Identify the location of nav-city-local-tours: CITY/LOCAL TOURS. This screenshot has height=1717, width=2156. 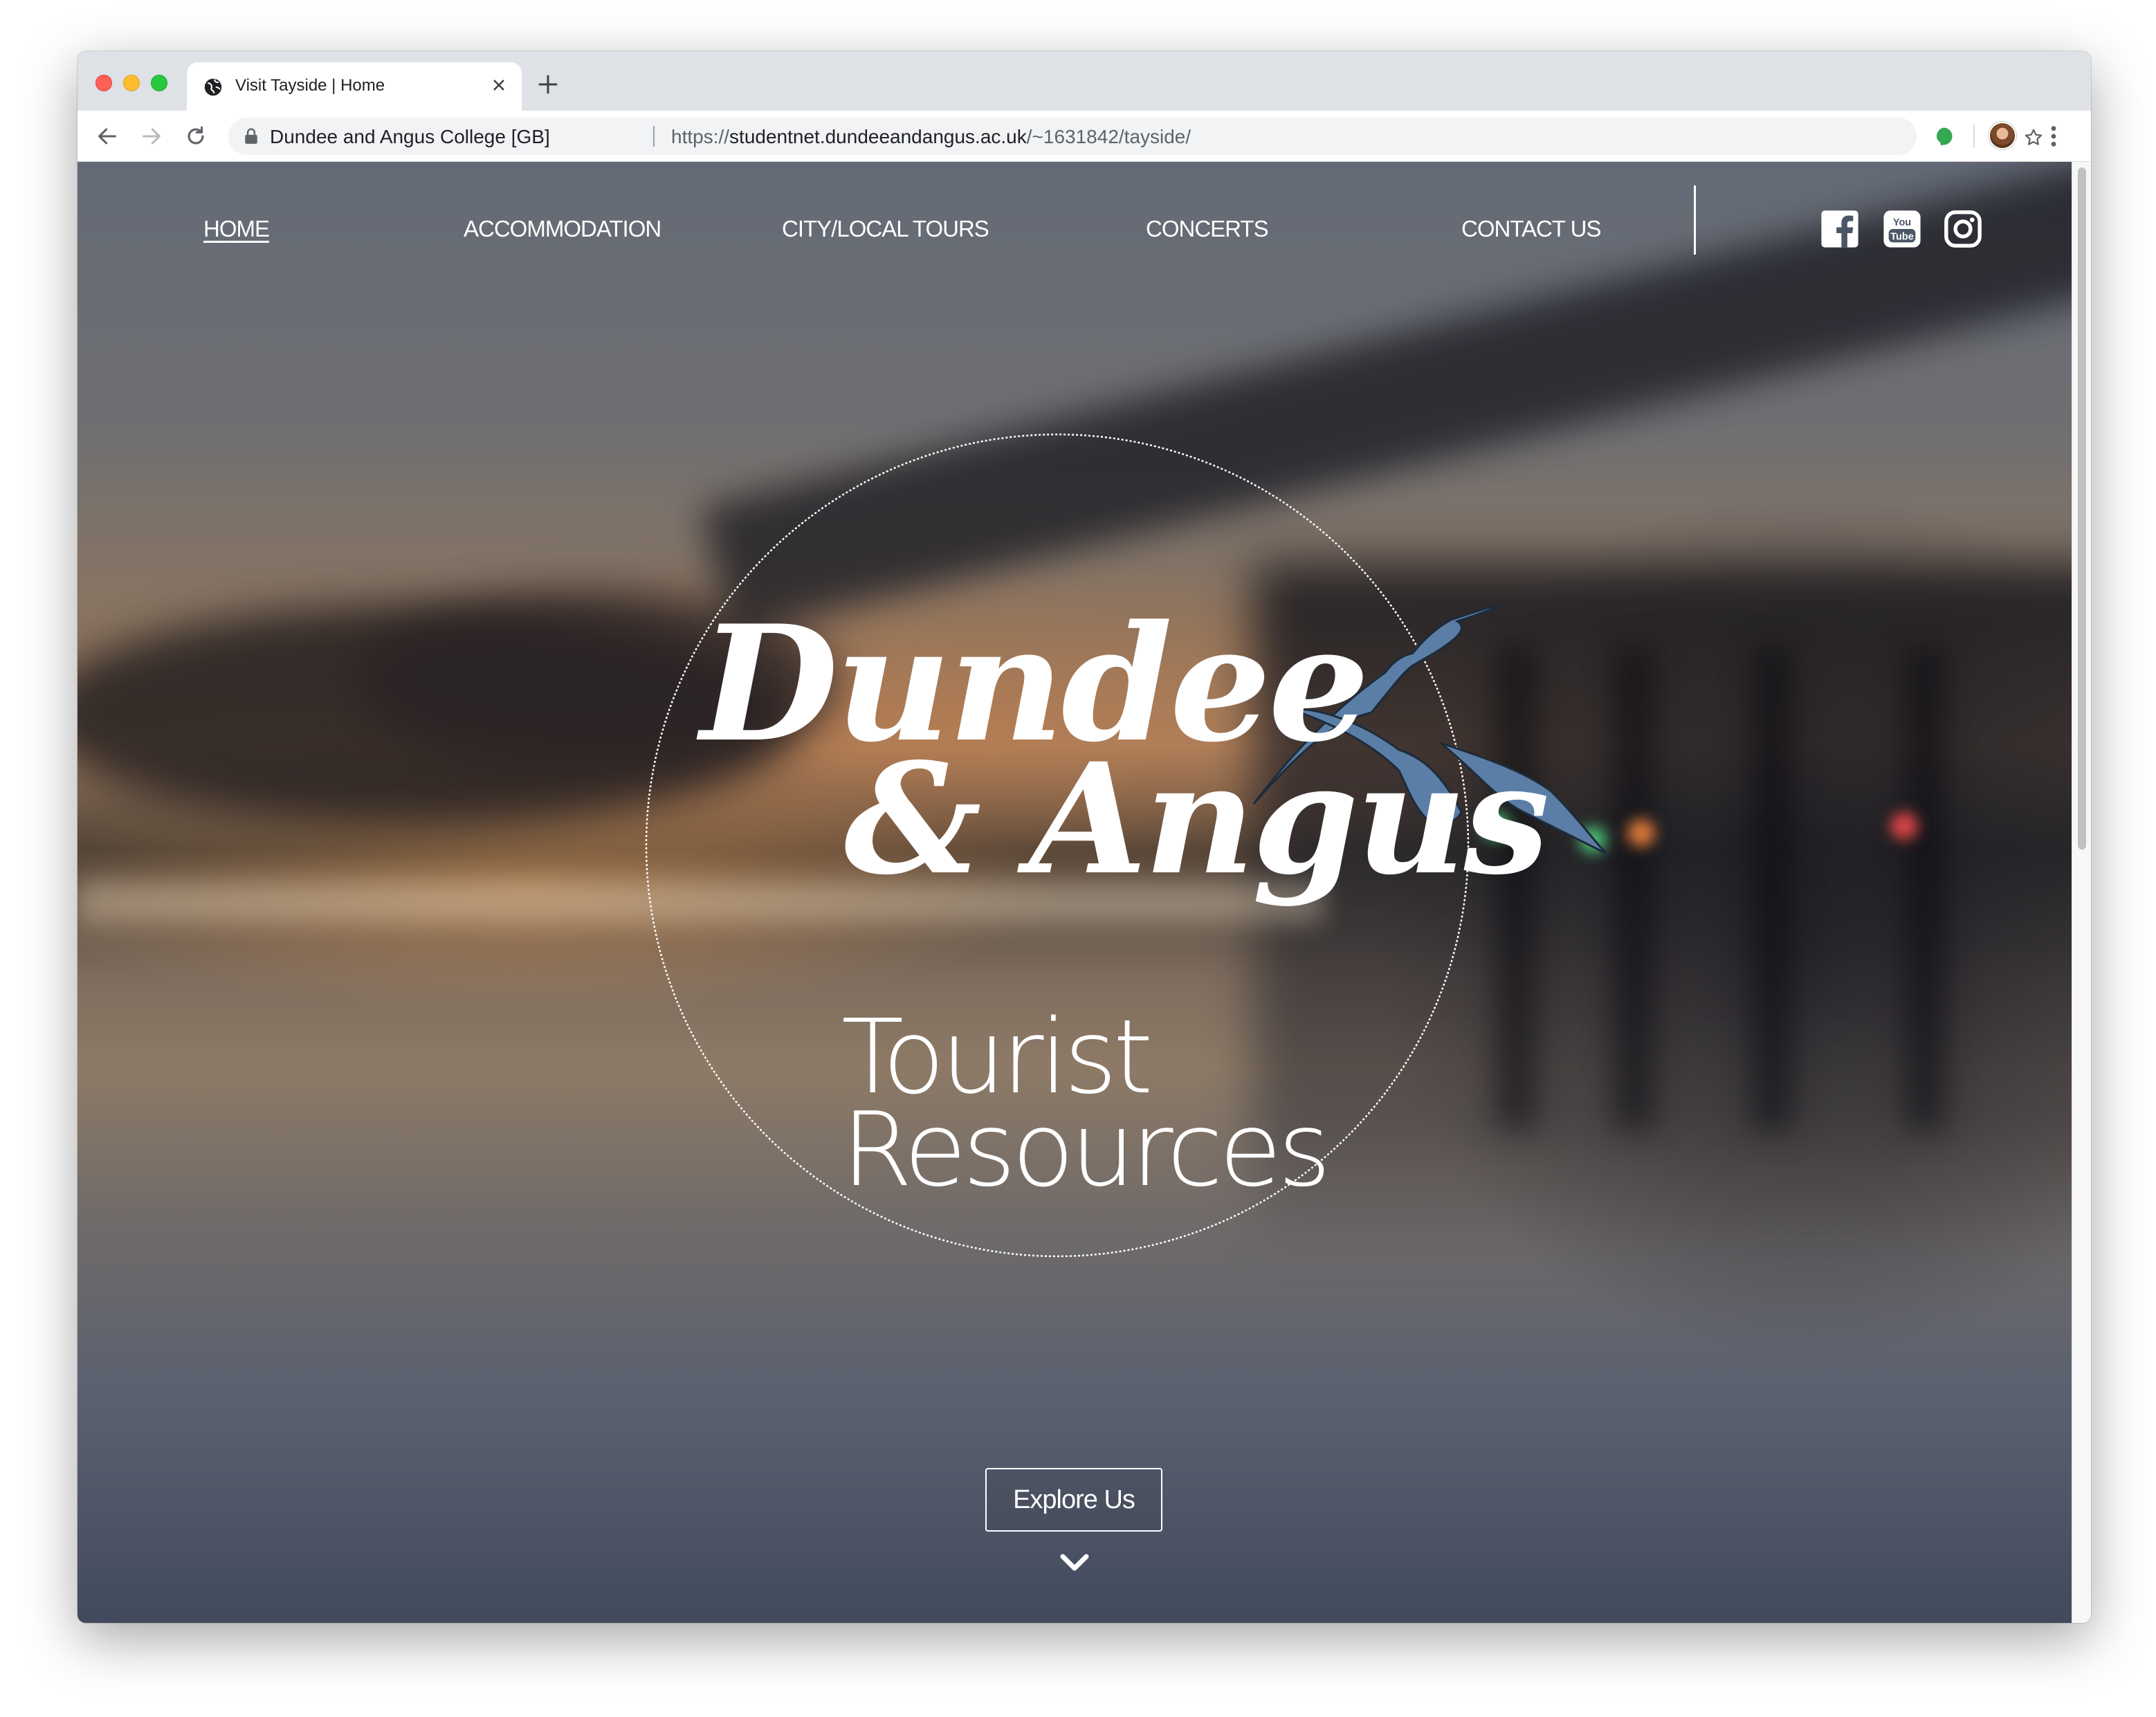
(885, 229).